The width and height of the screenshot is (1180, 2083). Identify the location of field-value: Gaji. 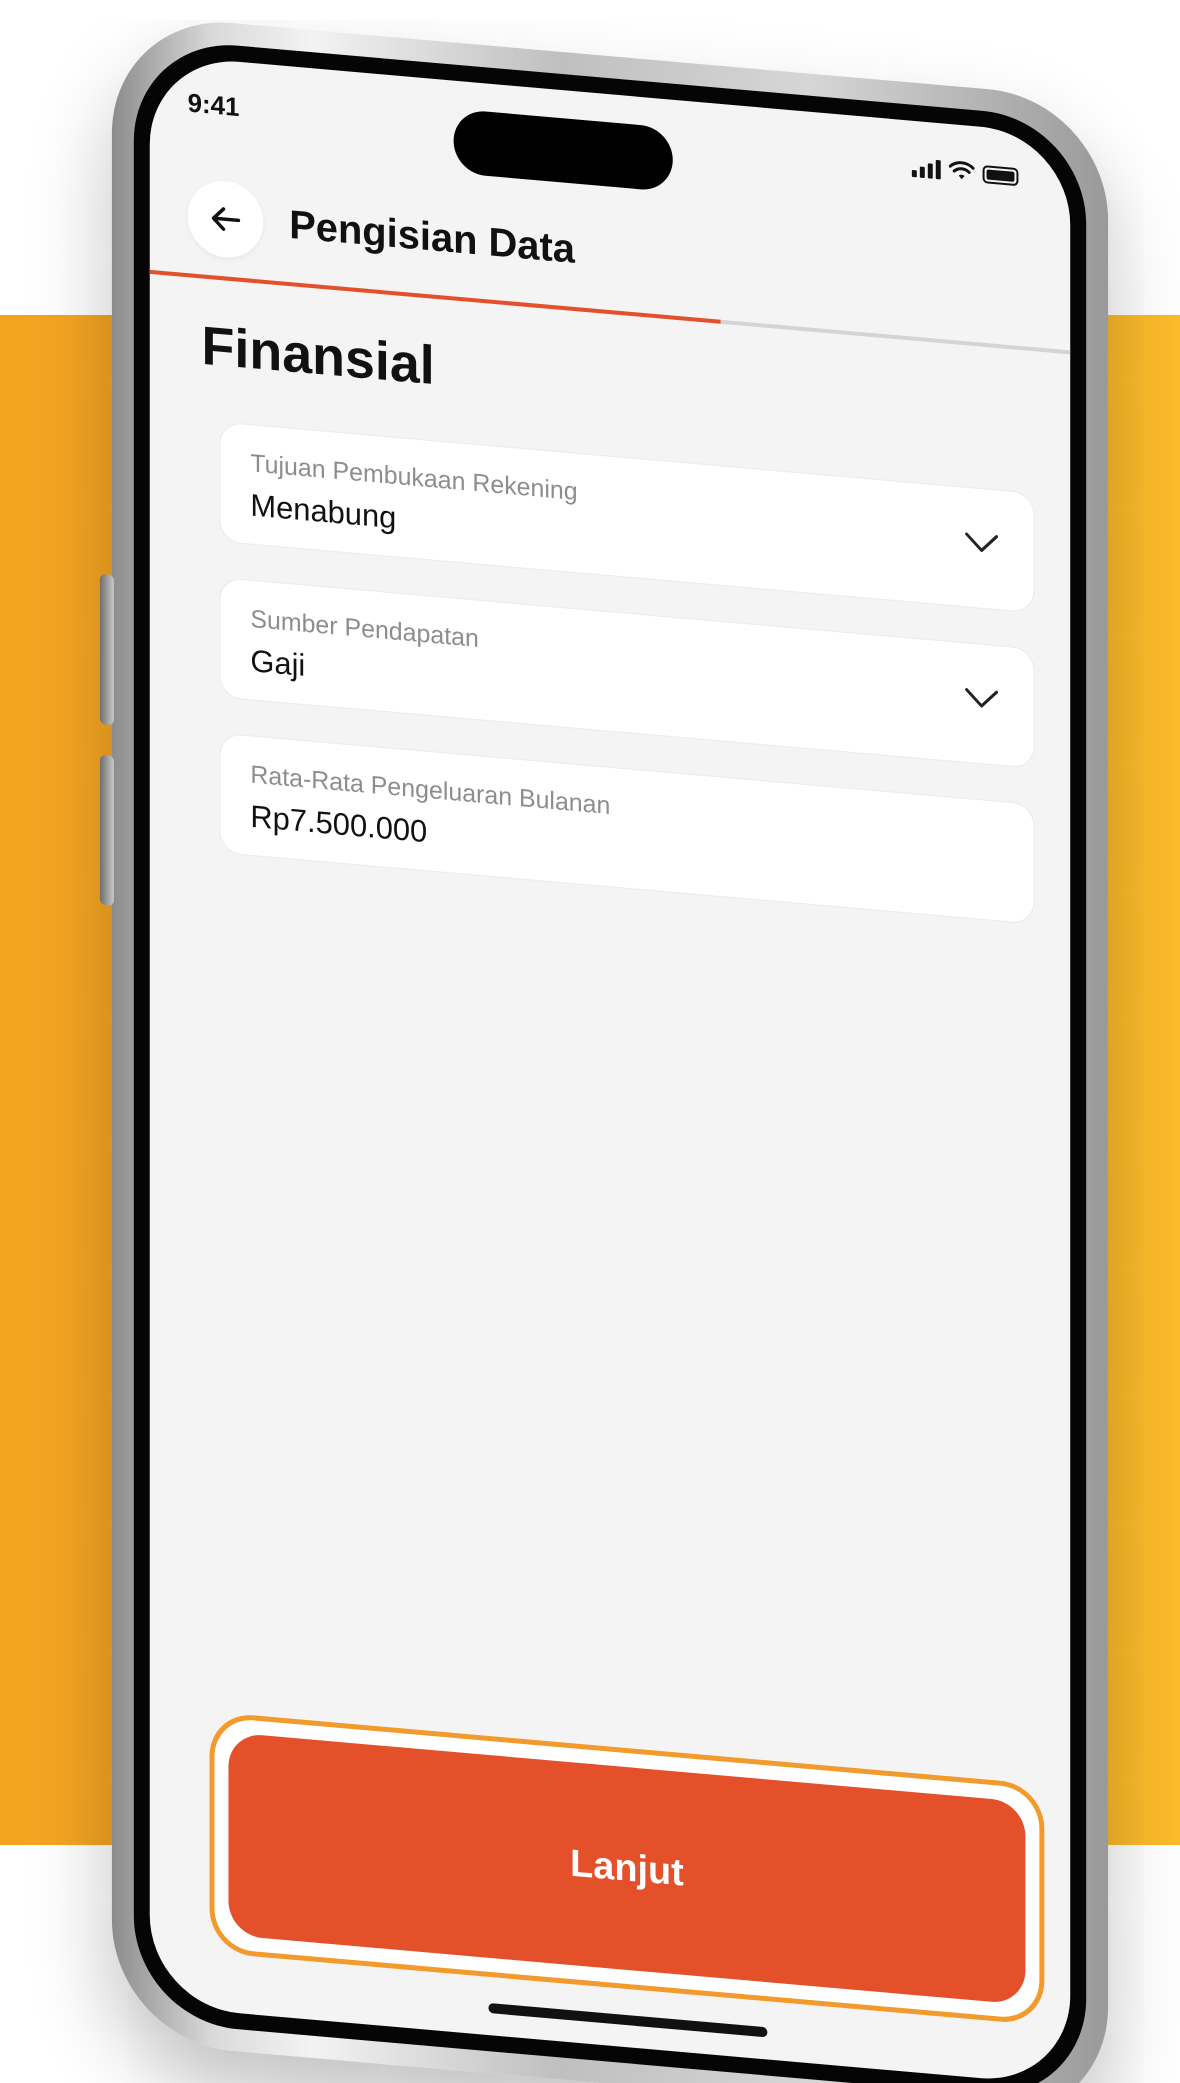
(278, 663).